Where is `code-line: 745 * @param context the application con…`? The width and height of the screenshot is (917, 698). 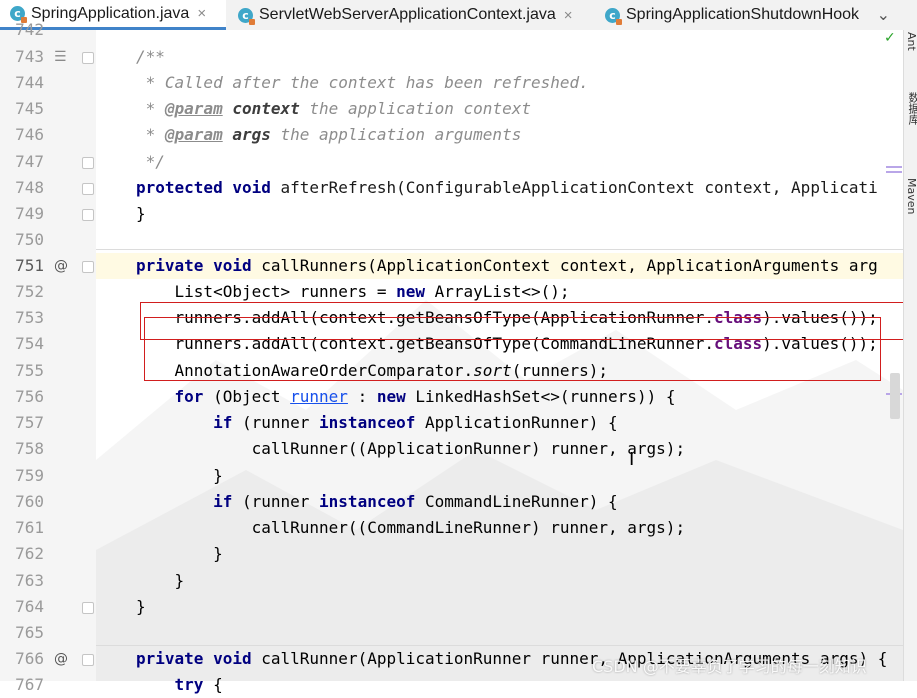 code-line: 745 * @param context the application con… is located at coordinates (458, 109).